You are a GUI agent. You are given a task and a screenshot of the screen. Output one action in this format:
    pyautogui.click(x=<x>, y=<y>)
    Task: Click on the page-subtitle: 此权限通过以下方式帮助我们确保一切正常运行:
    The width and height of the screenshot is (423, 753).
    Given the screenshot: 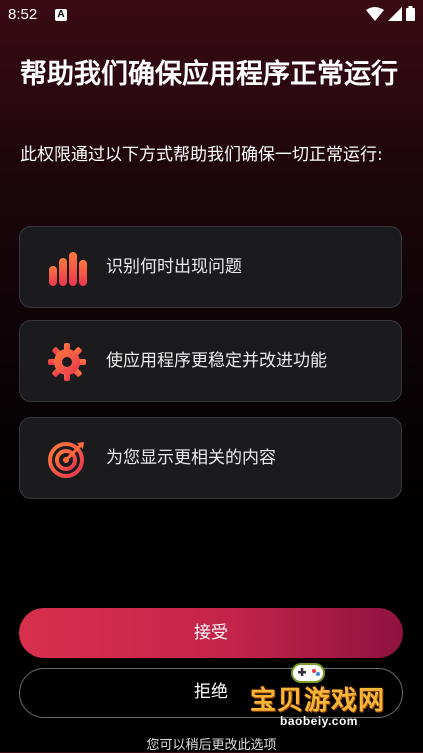 What is the action you would take?
    pyautogui.click(x=201, y=155)
    